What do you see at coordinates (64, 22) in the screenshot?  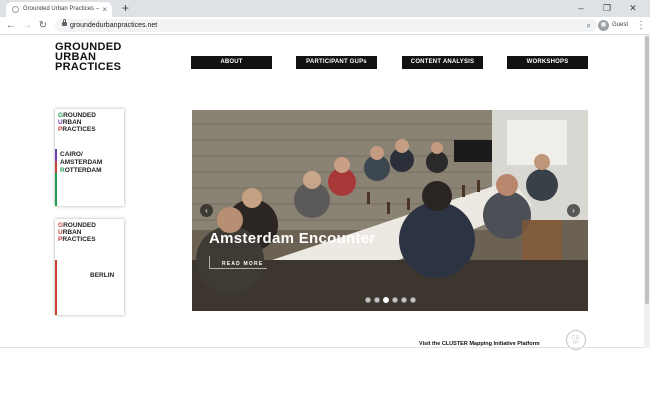 I see `lock-icon` at bounding box center [64, 22].